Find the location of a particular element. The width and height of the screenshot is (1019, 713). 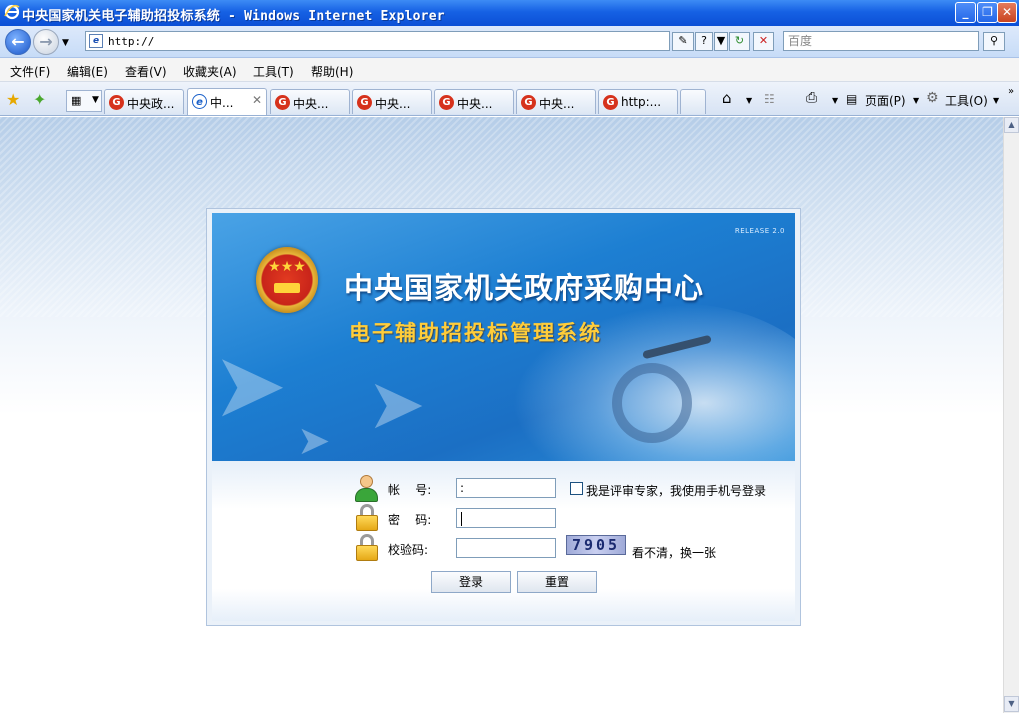

add-favorite-icon: ✦ is located at coordinates (39, 99).